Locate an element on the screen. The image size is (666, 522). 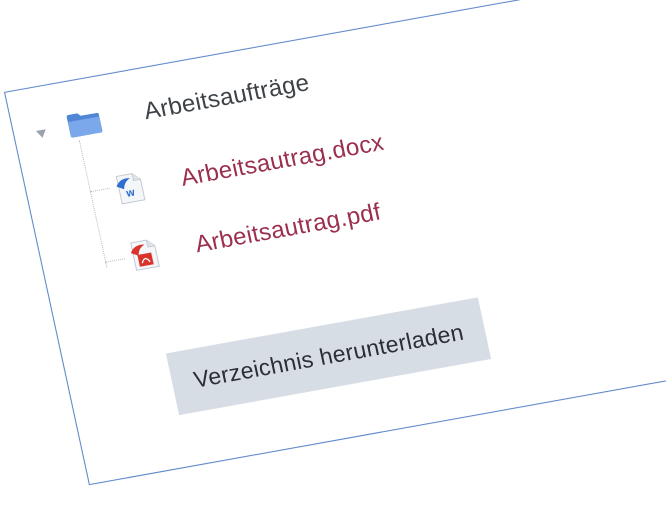
expand-caret-icon is located at coordinates (41, 134).